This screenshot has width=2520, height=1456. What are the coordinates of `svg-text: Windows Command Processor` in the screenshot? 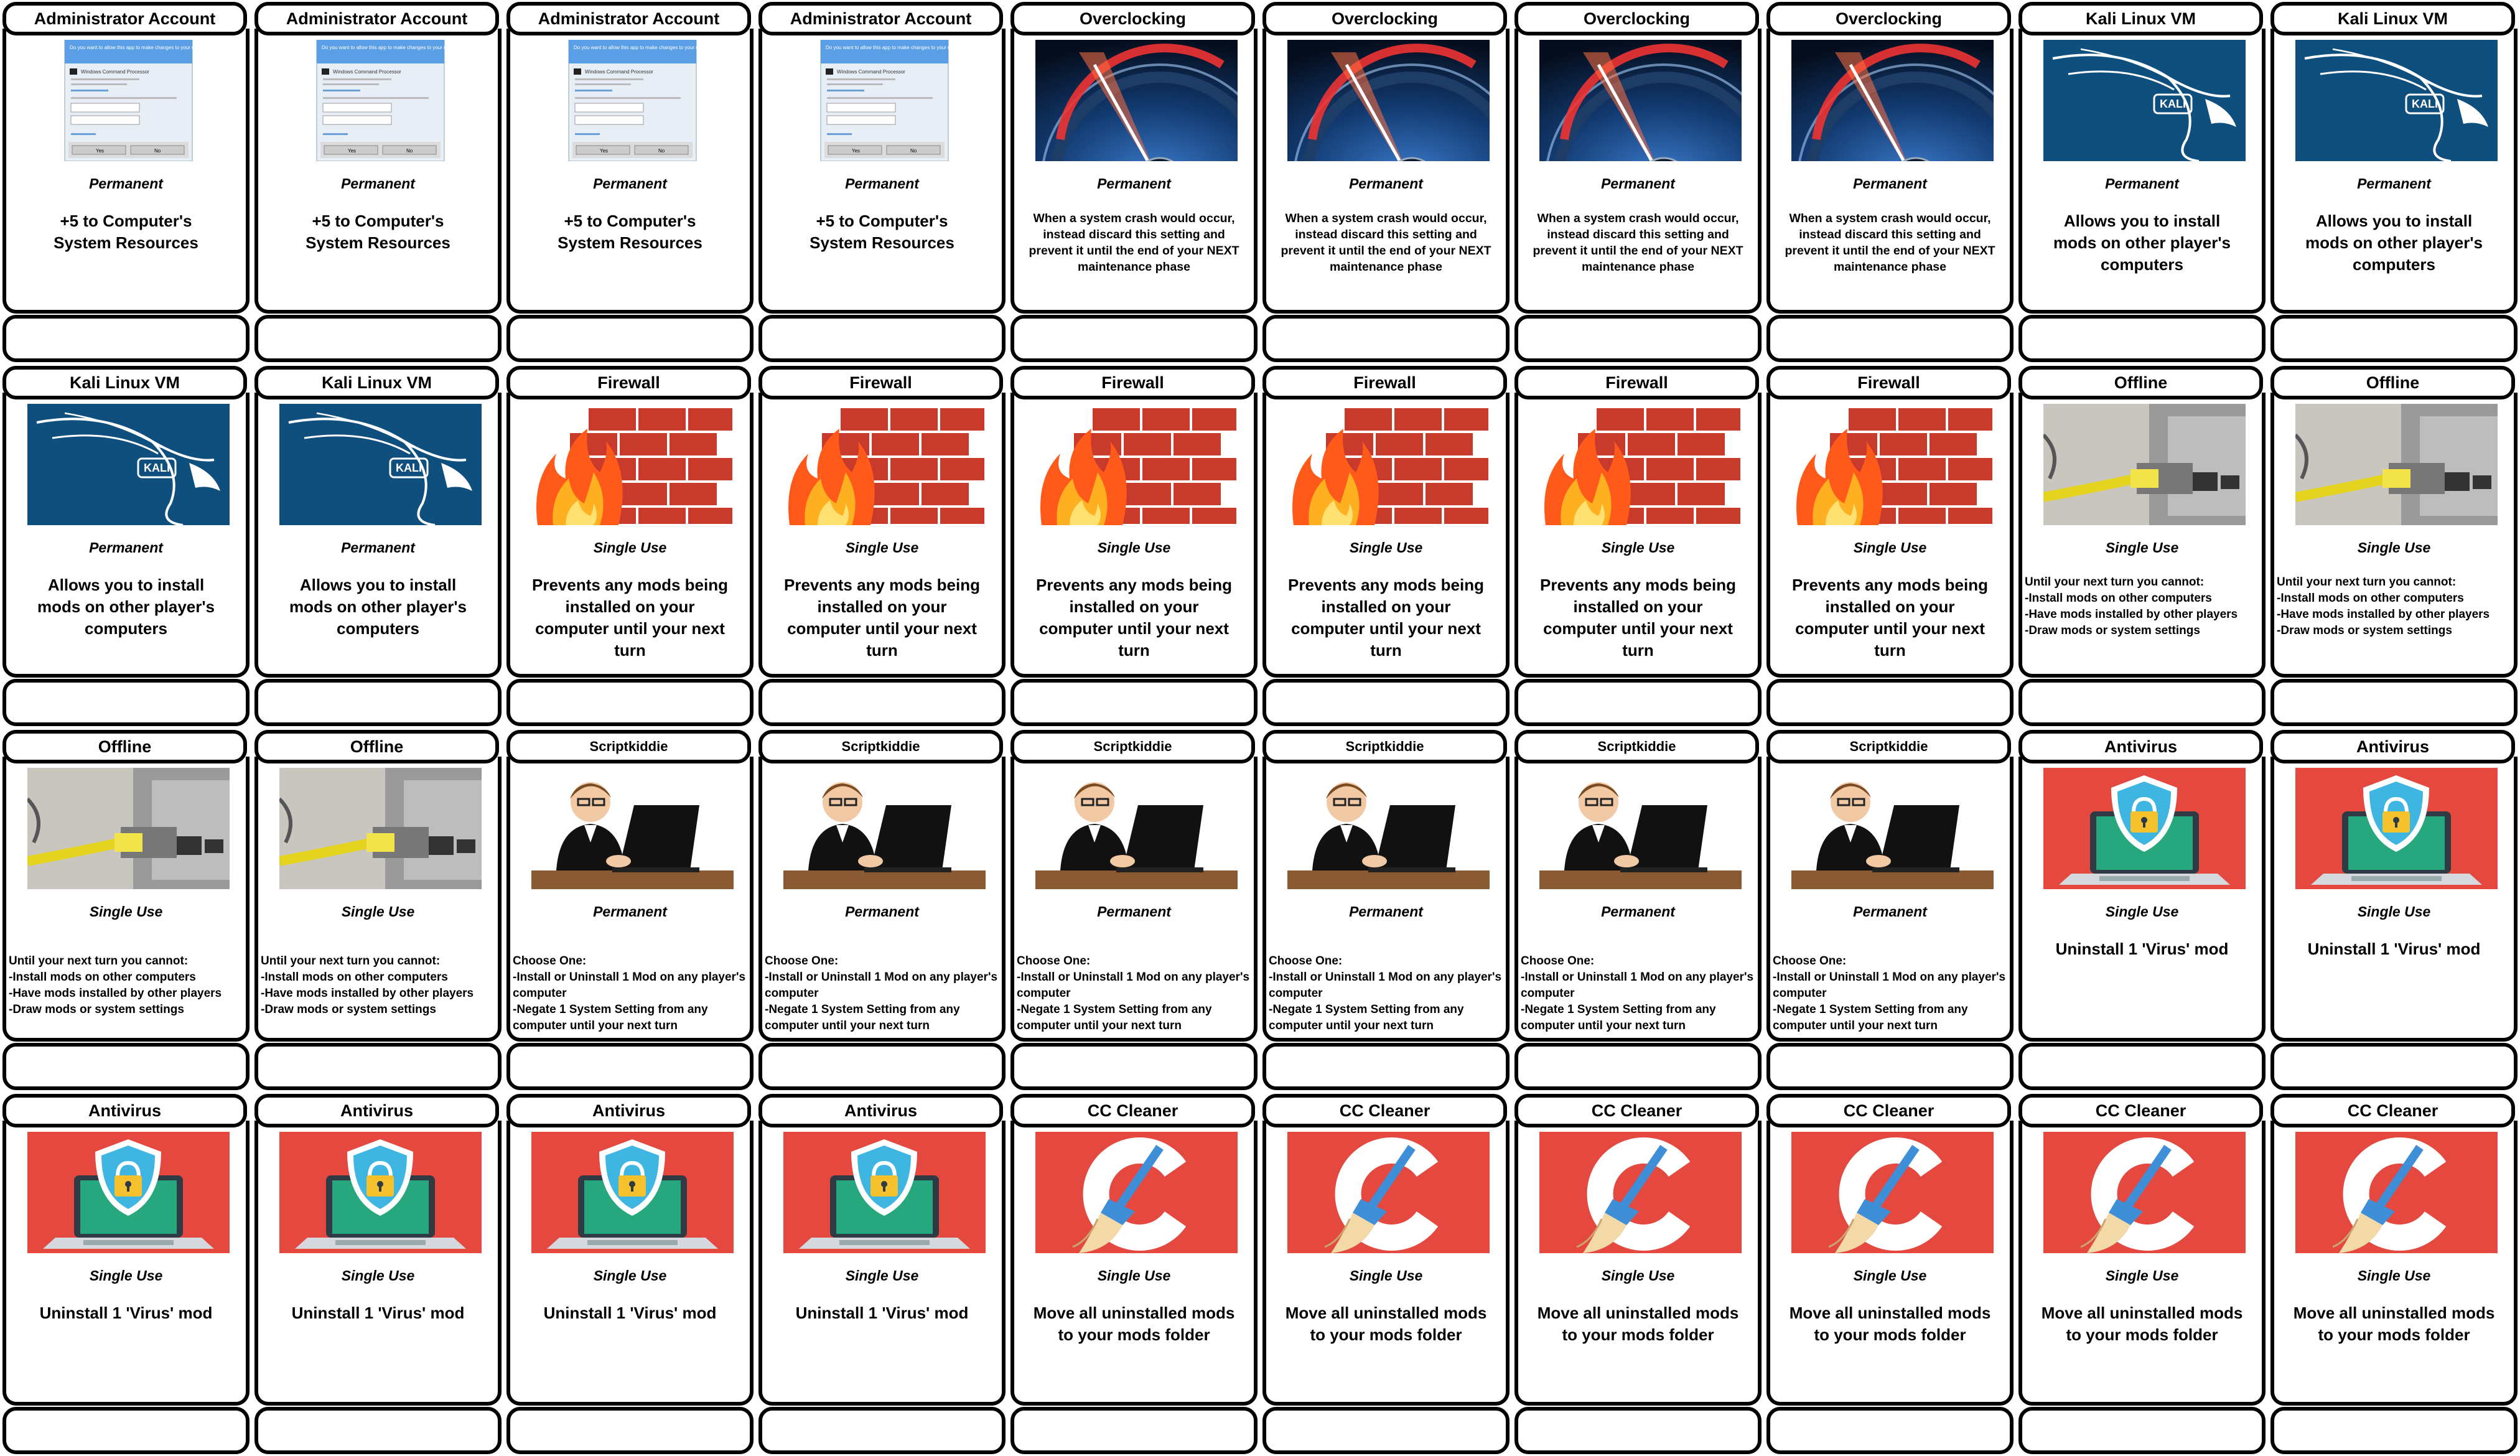 It's located at (367, 72).